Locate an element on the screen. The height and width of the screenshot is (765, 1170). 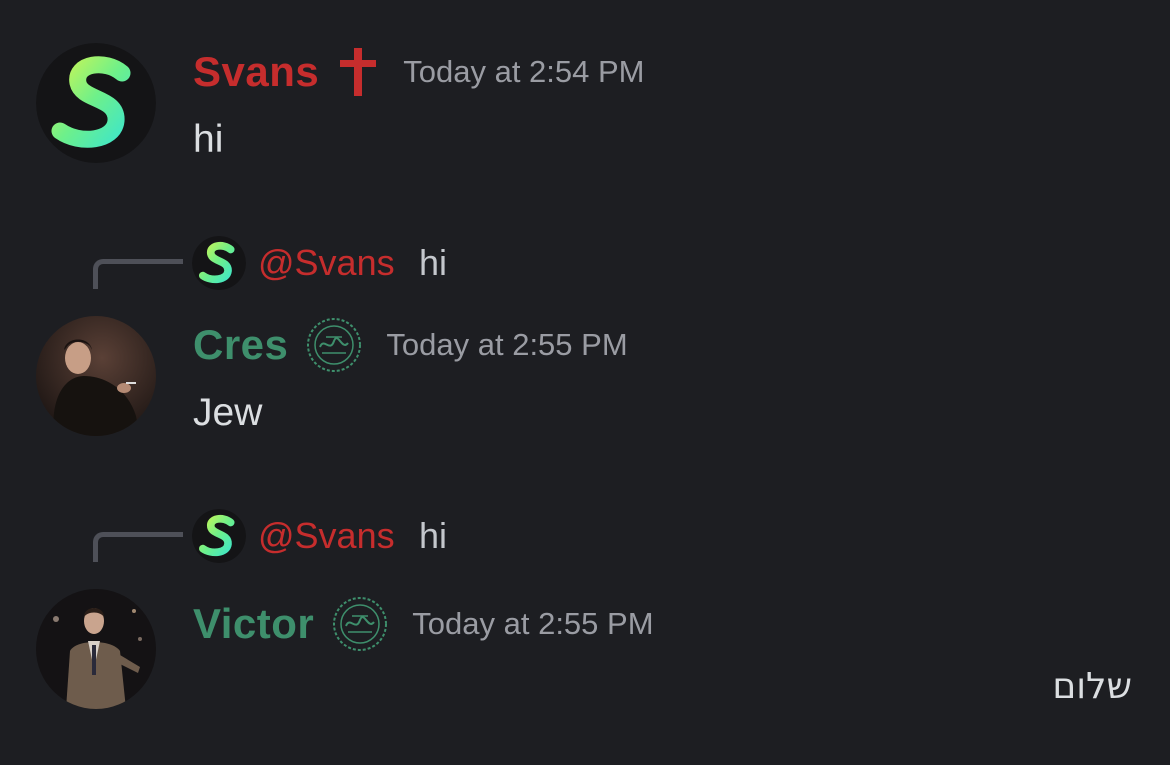
timestamp: Today at 2:54 PM is located at coordinates (523, 72).